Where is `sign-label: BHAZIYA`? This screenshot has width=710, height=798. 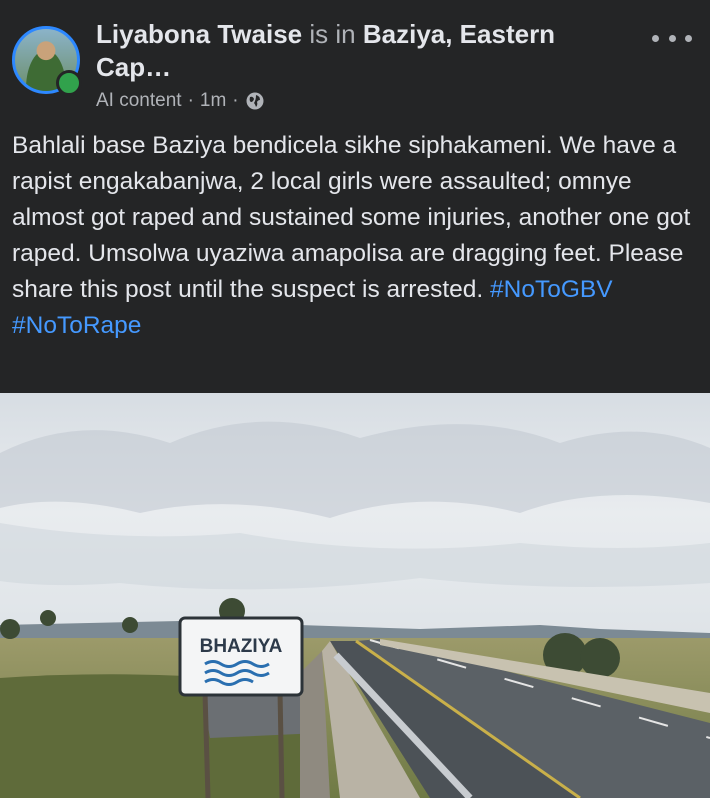
sign-label: BHAZIYA is located at coordinates (241, 646).